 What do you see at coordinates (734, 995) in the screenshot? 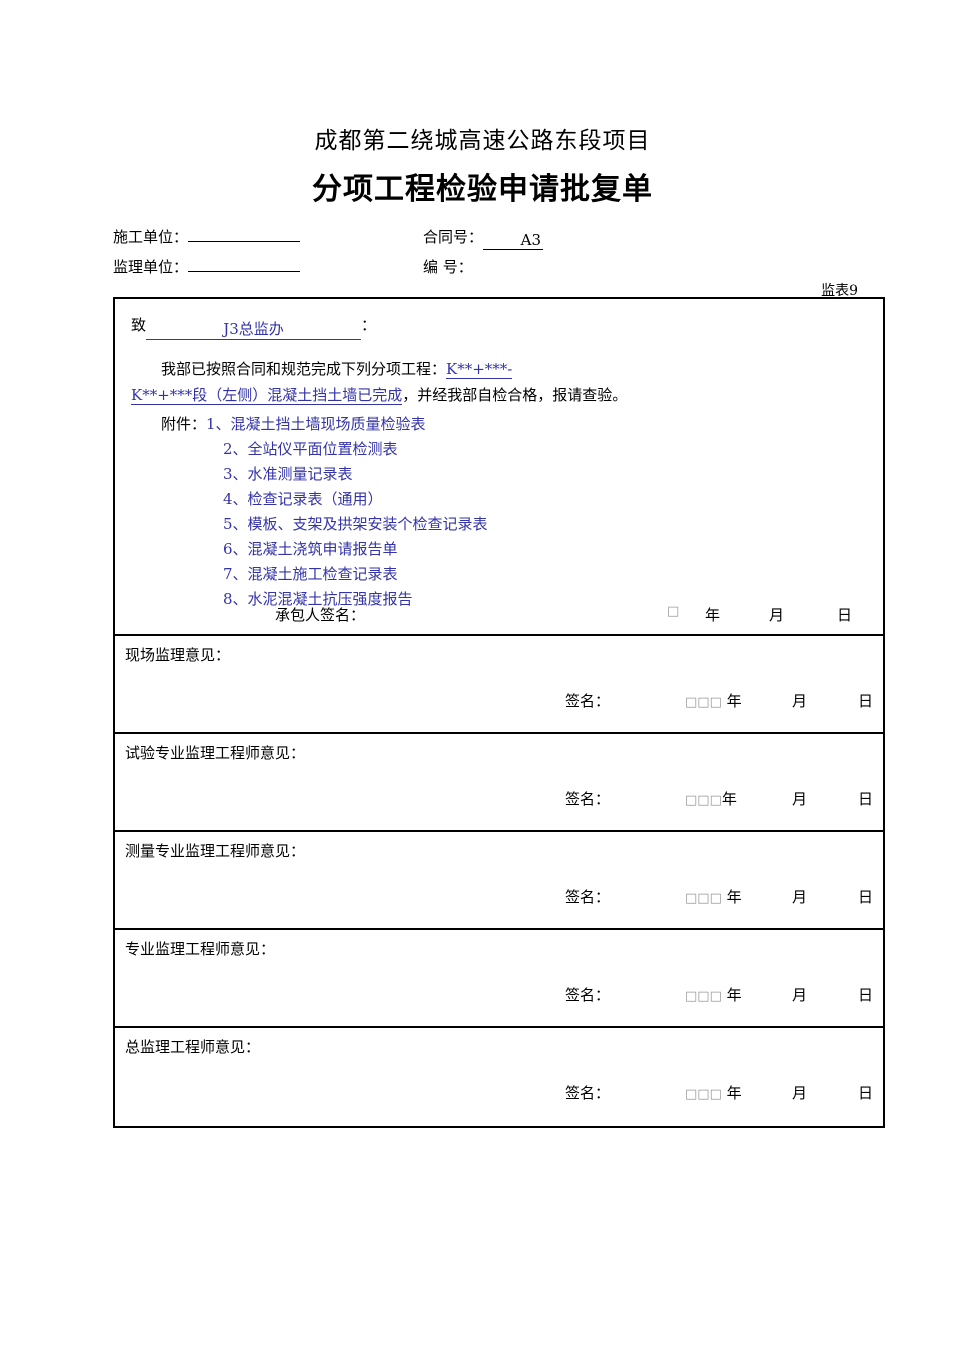
I see `year-unit-3: 年` at bounding box center [734, 995].